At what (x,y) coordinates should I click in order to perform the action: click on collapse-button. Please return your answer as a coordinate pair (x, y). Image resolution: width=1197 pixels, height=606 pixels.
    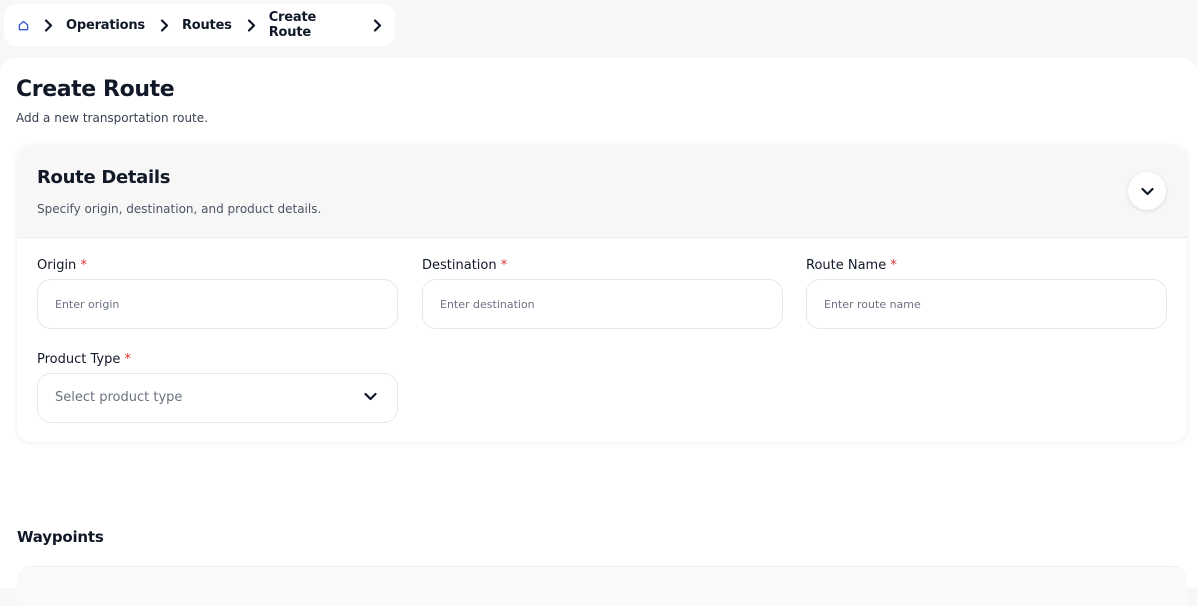
    Looking at the image, I should click on (1147, 191).